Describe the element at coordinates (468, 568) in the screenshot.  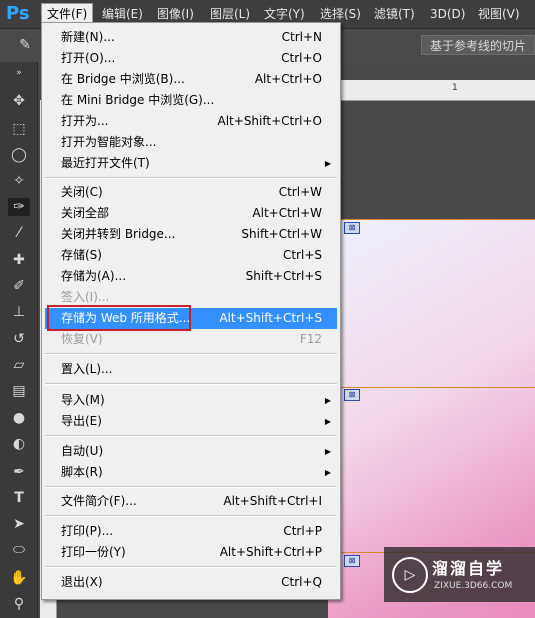
I see `watermark-title: 溜溜自学` at that location.